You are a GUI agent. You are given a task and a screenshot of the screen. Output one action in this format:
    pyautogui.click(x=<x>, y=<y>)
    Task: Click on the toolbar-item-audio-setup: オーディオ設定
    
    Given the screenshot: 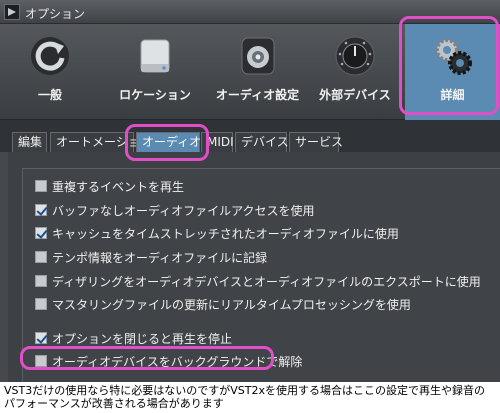 What is the action you would take?
    pyautogui.click(x=257, y=72)
    